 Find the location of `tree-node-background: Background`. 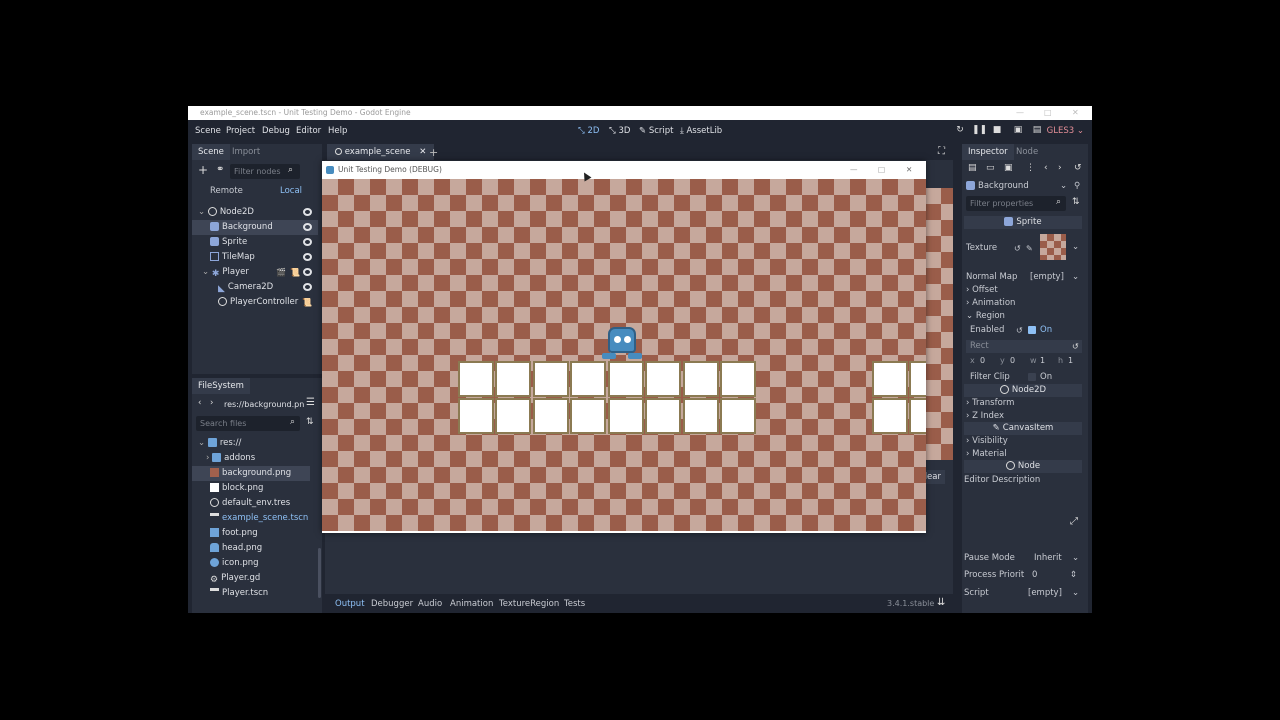

tree-node-background: Background is located at coordinates (255, 227).